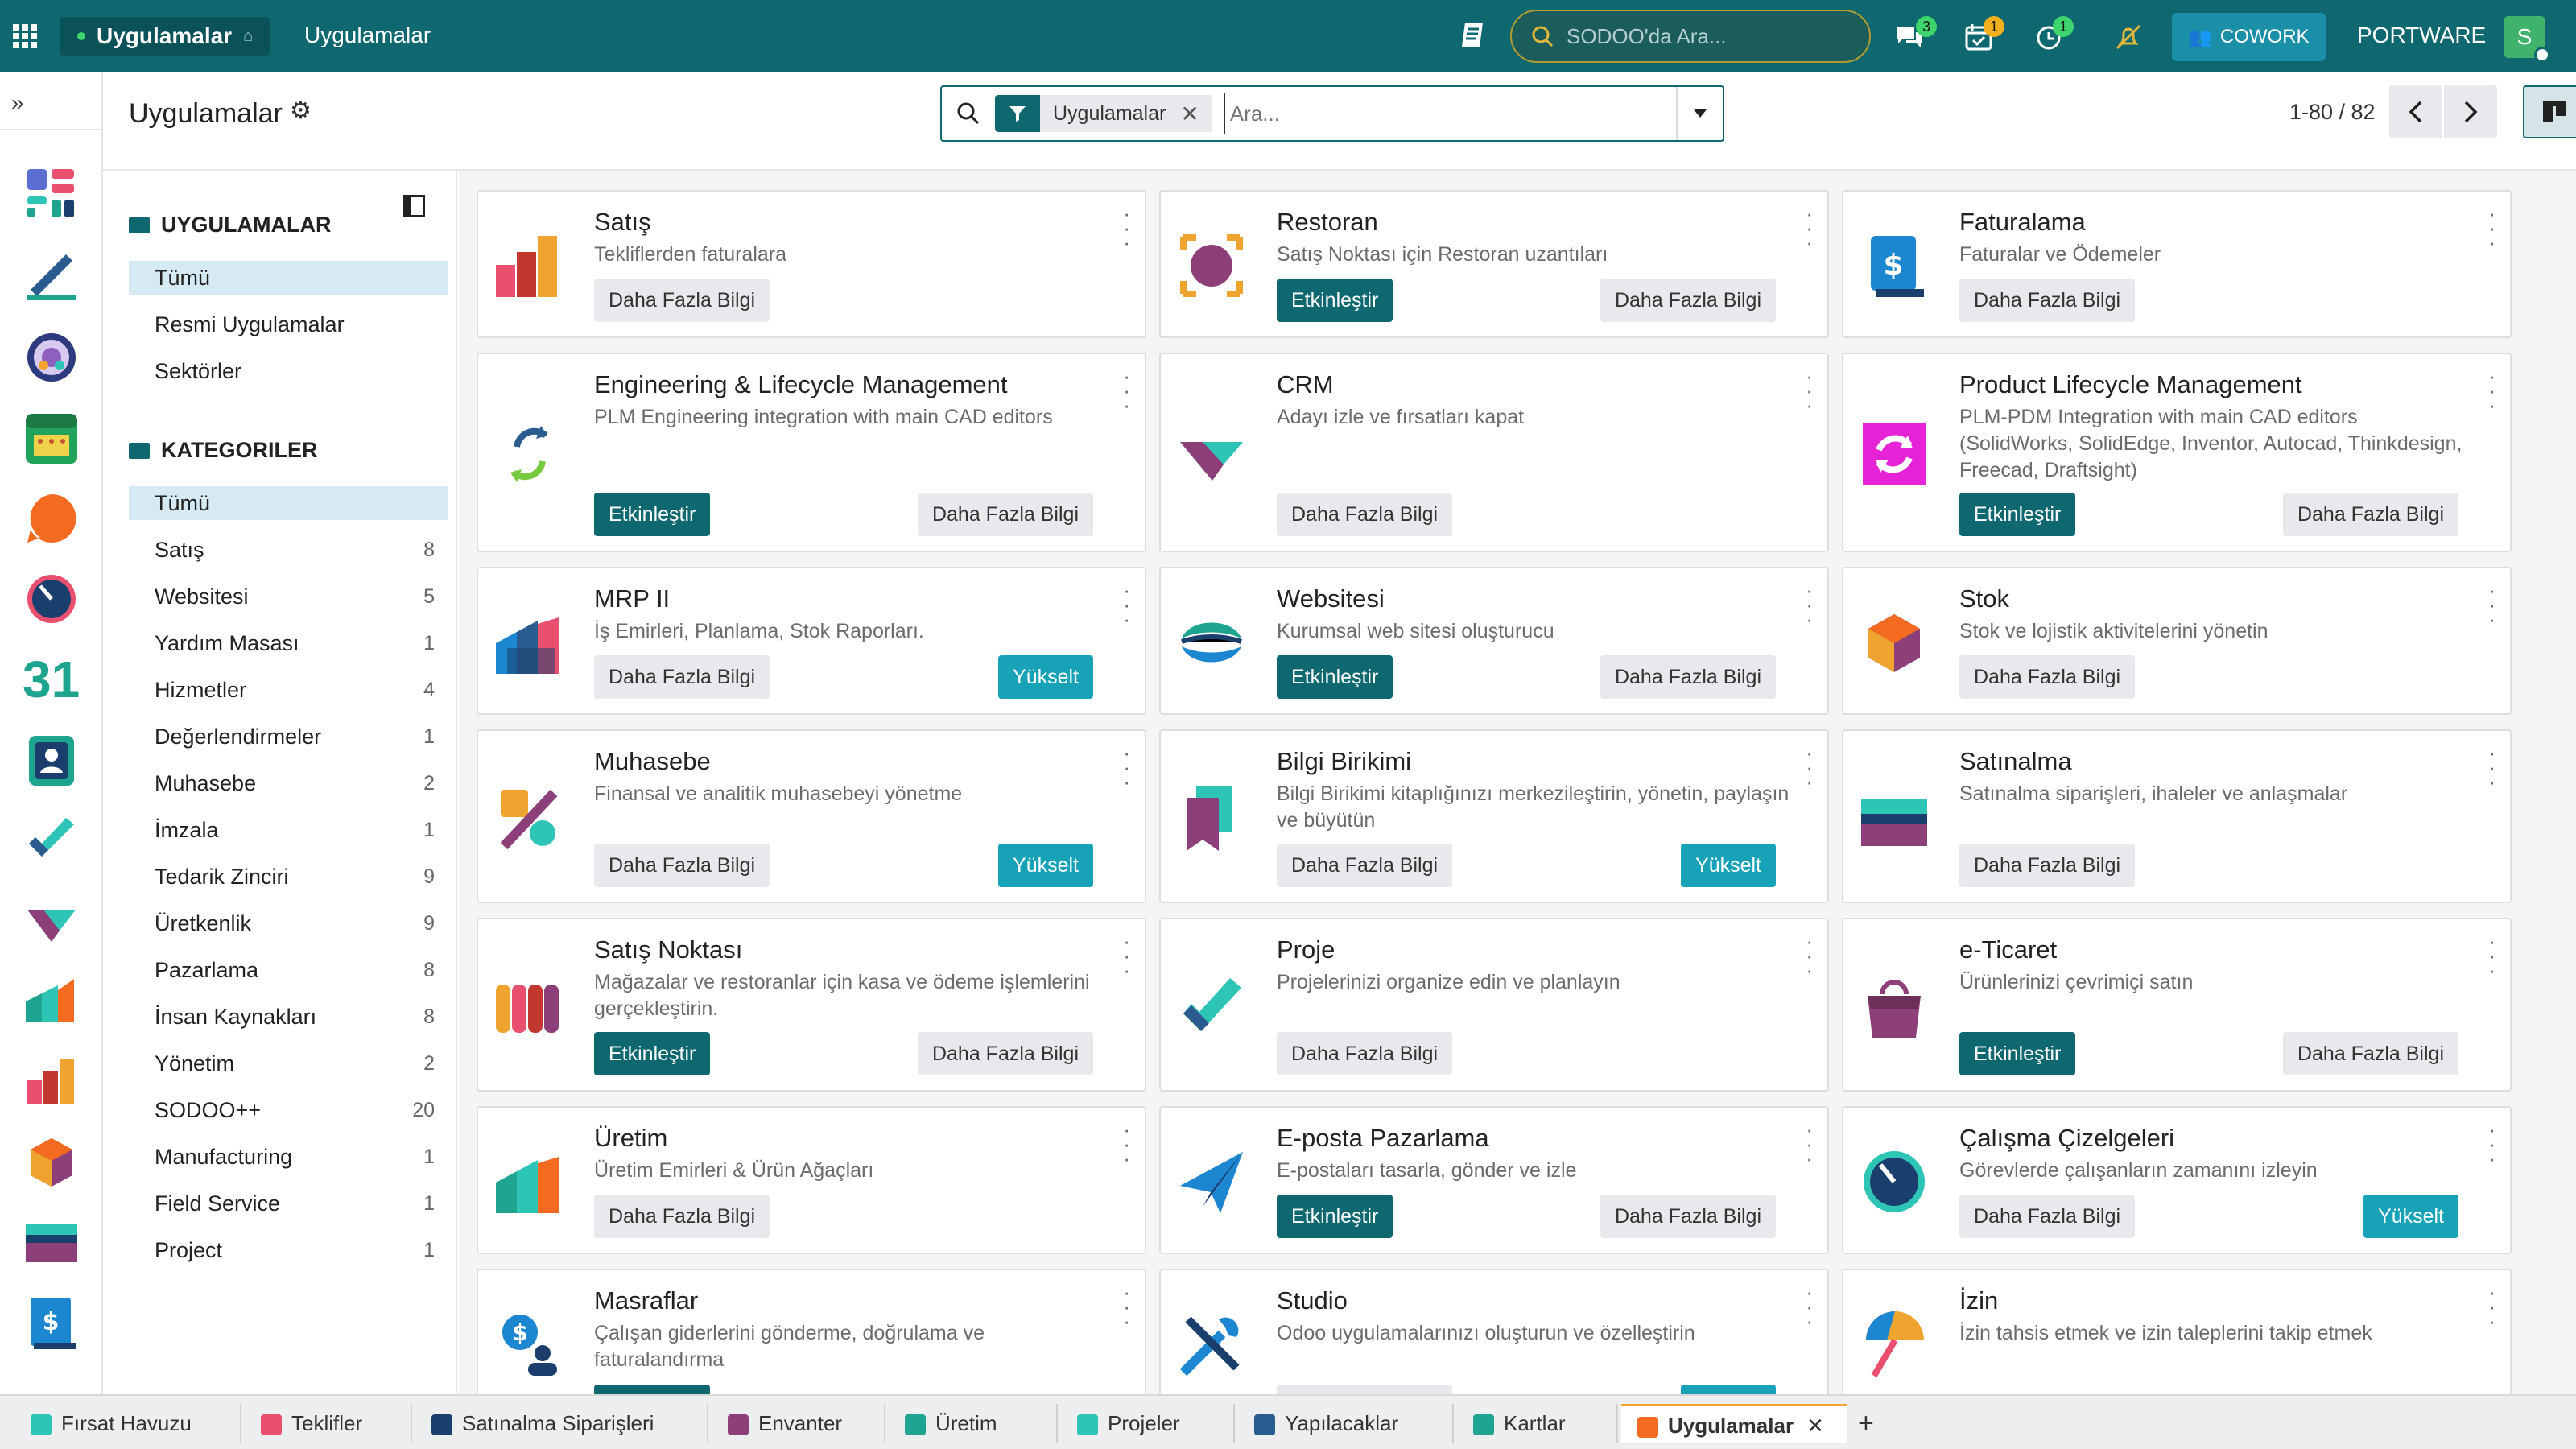  What do you see at coordinates (51, 438) in the screenshot?
I see `sidebar-calendar-icon` at bounding box center [51, 438].